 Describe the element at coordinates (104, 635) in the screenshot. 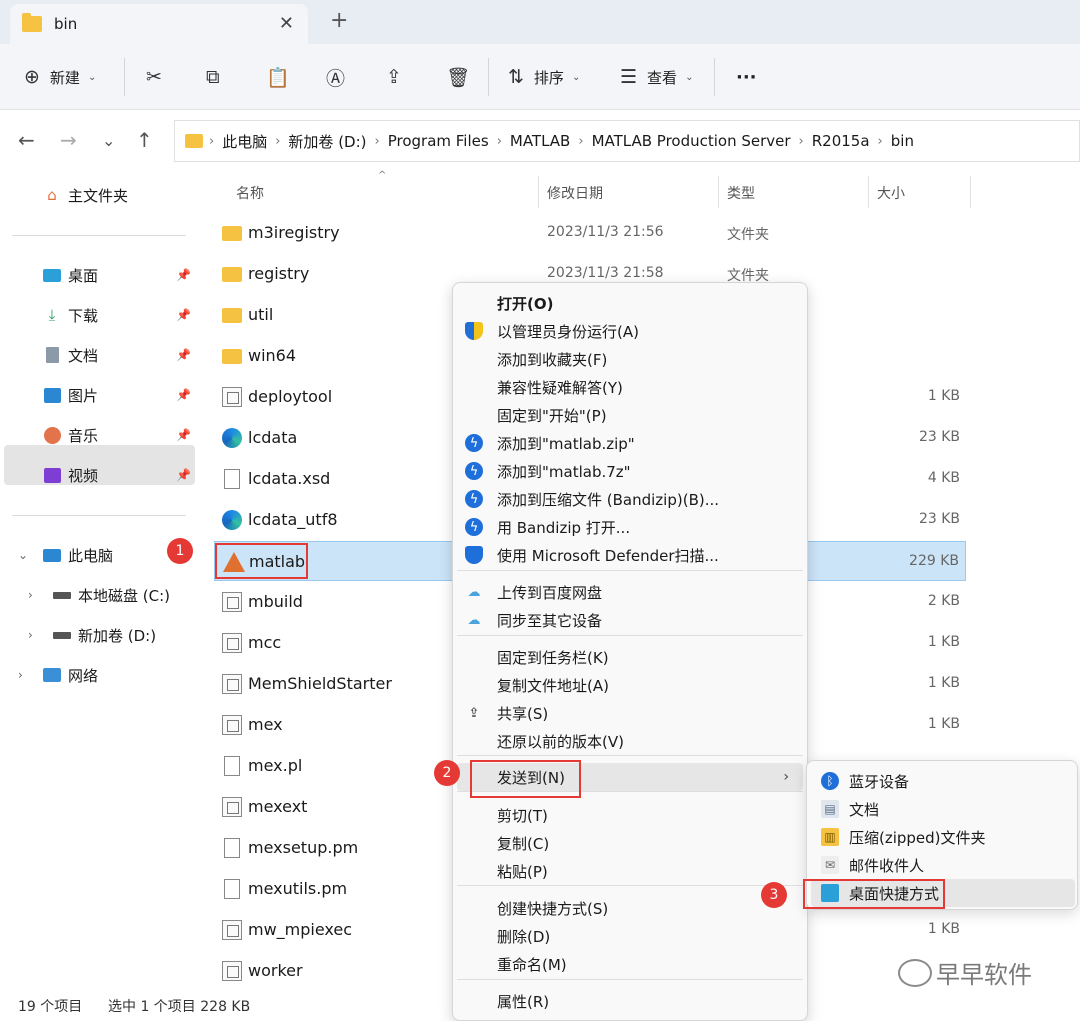

I see `sidebar-item-drive-d: 新加卷 (D:)` at that location.